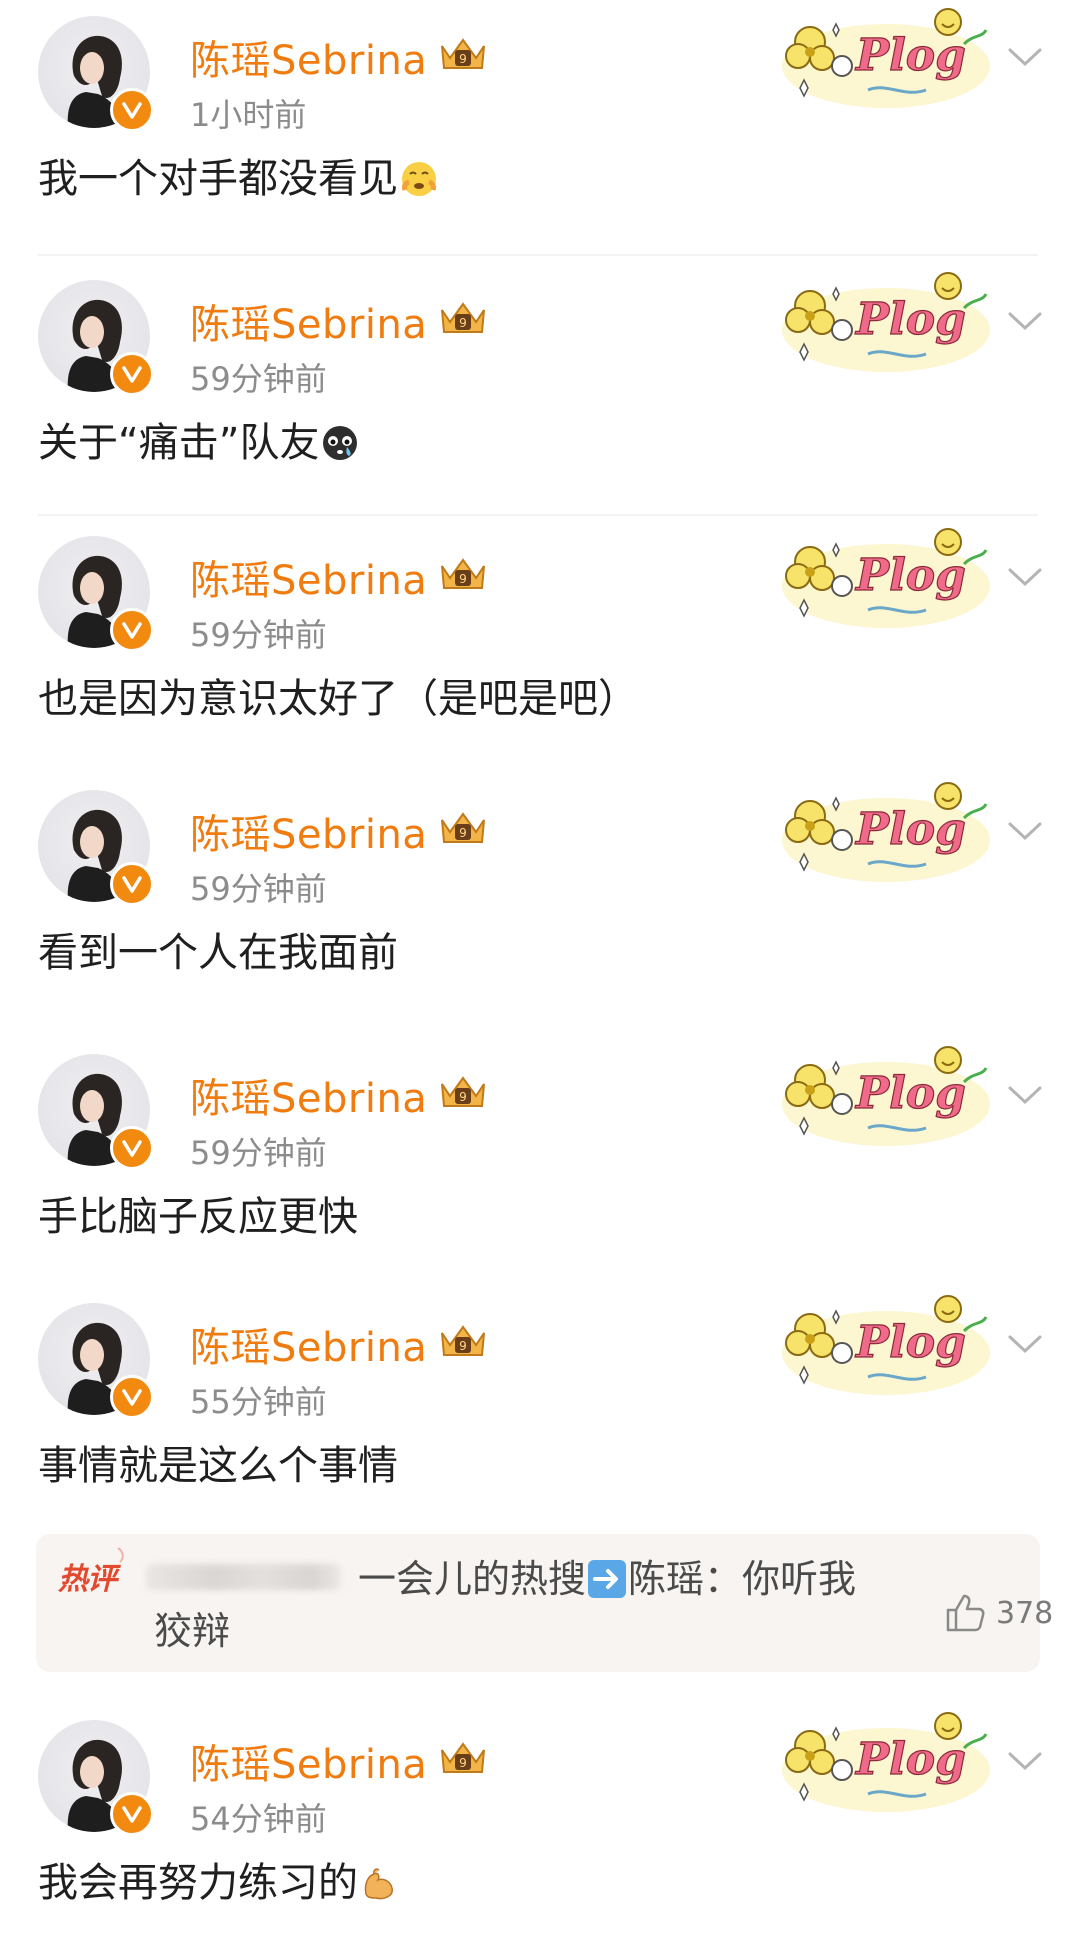 This screenshot has height=1960, width=1080. I want to click on hot-comment-text: 一会儿的热搜 陈瑶：你听我, so click(607, 1579).